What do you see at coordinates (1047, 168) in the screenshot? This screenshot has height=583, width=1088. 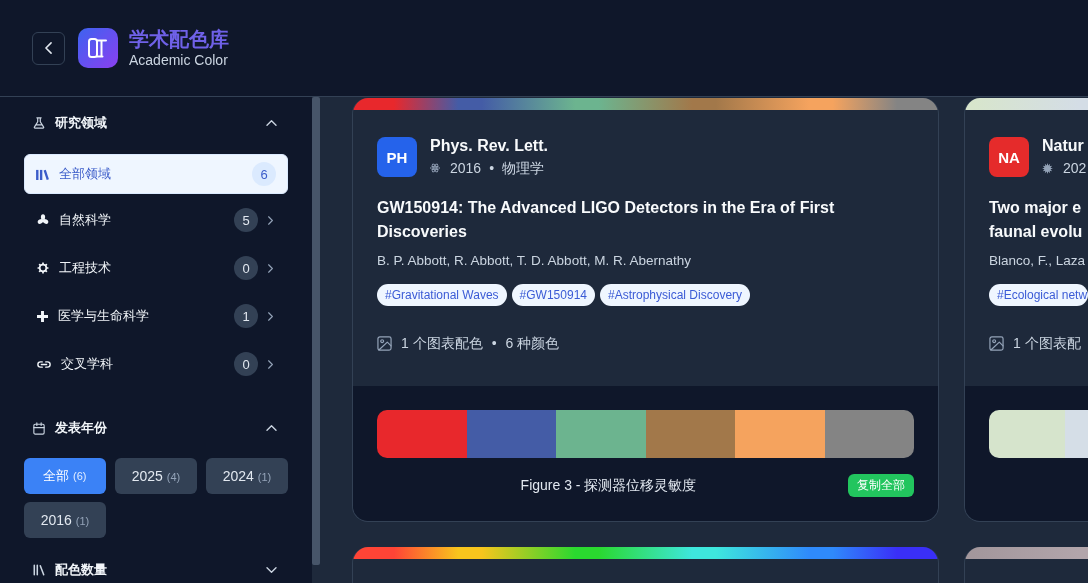 I see `starburst-icon` at bounding box center [1047, 168].